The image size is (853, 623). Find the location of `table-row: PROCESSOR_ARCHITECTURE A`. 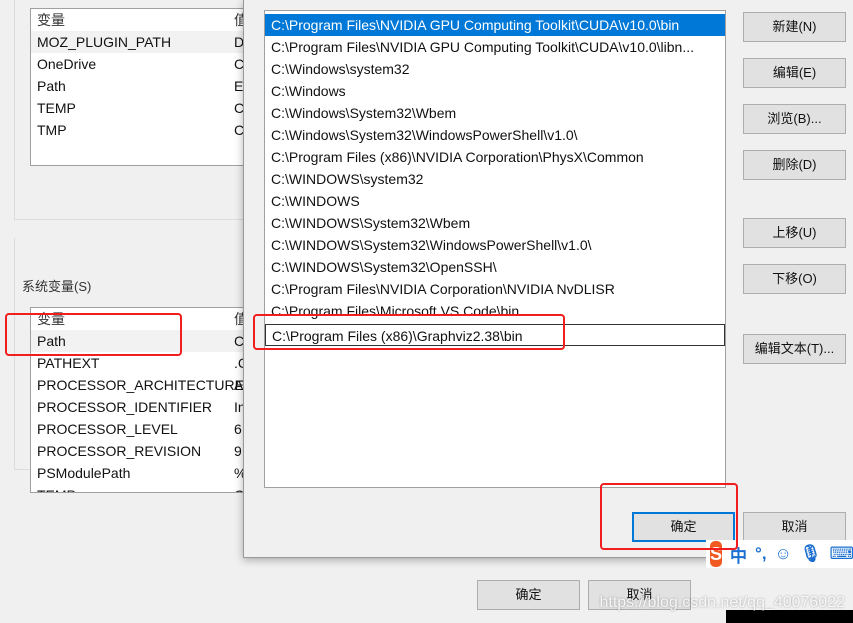

table-row: PROCESSOR_ARCHITECTURE A is located at coordinates (142, 385).